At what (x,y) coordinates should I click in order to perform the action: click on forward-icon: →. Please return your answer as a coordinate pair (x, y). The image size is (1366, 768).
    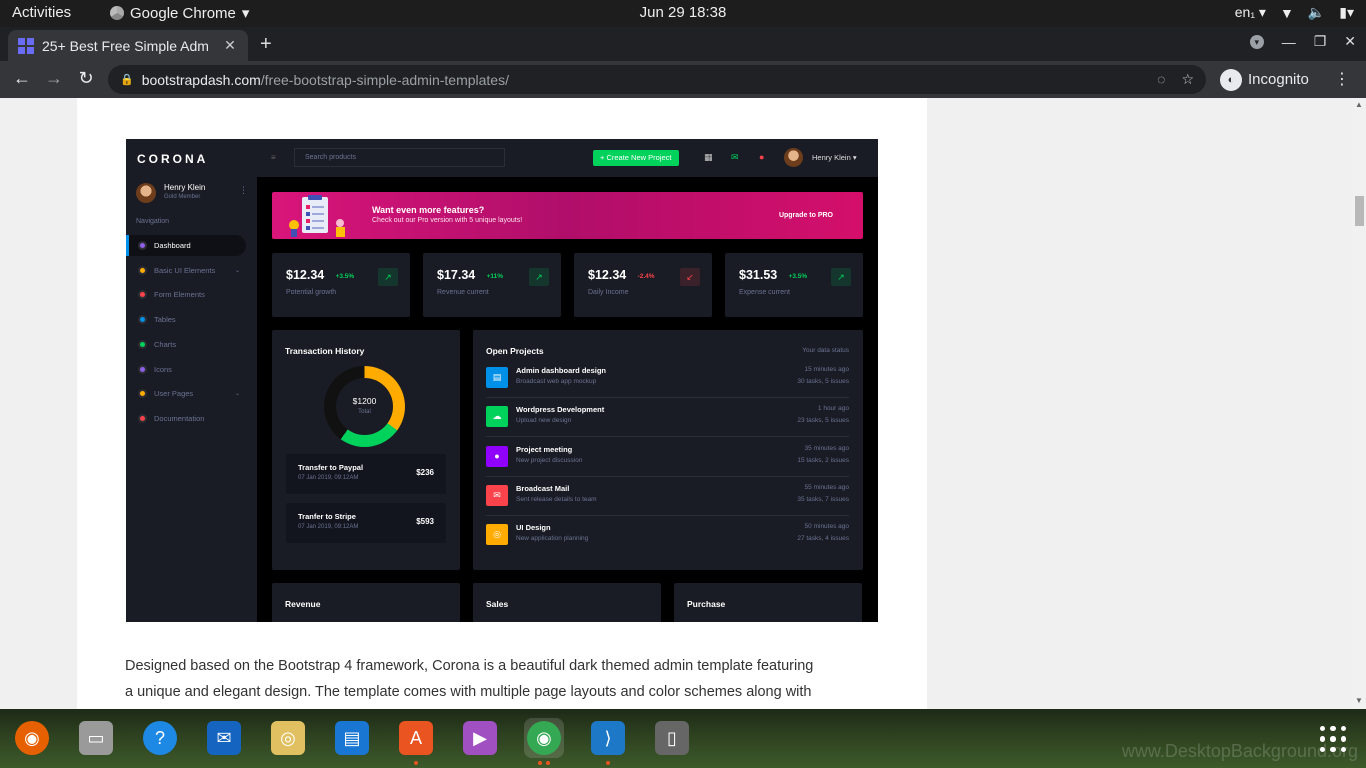
    Looking at the image, I should click on (54, 78).